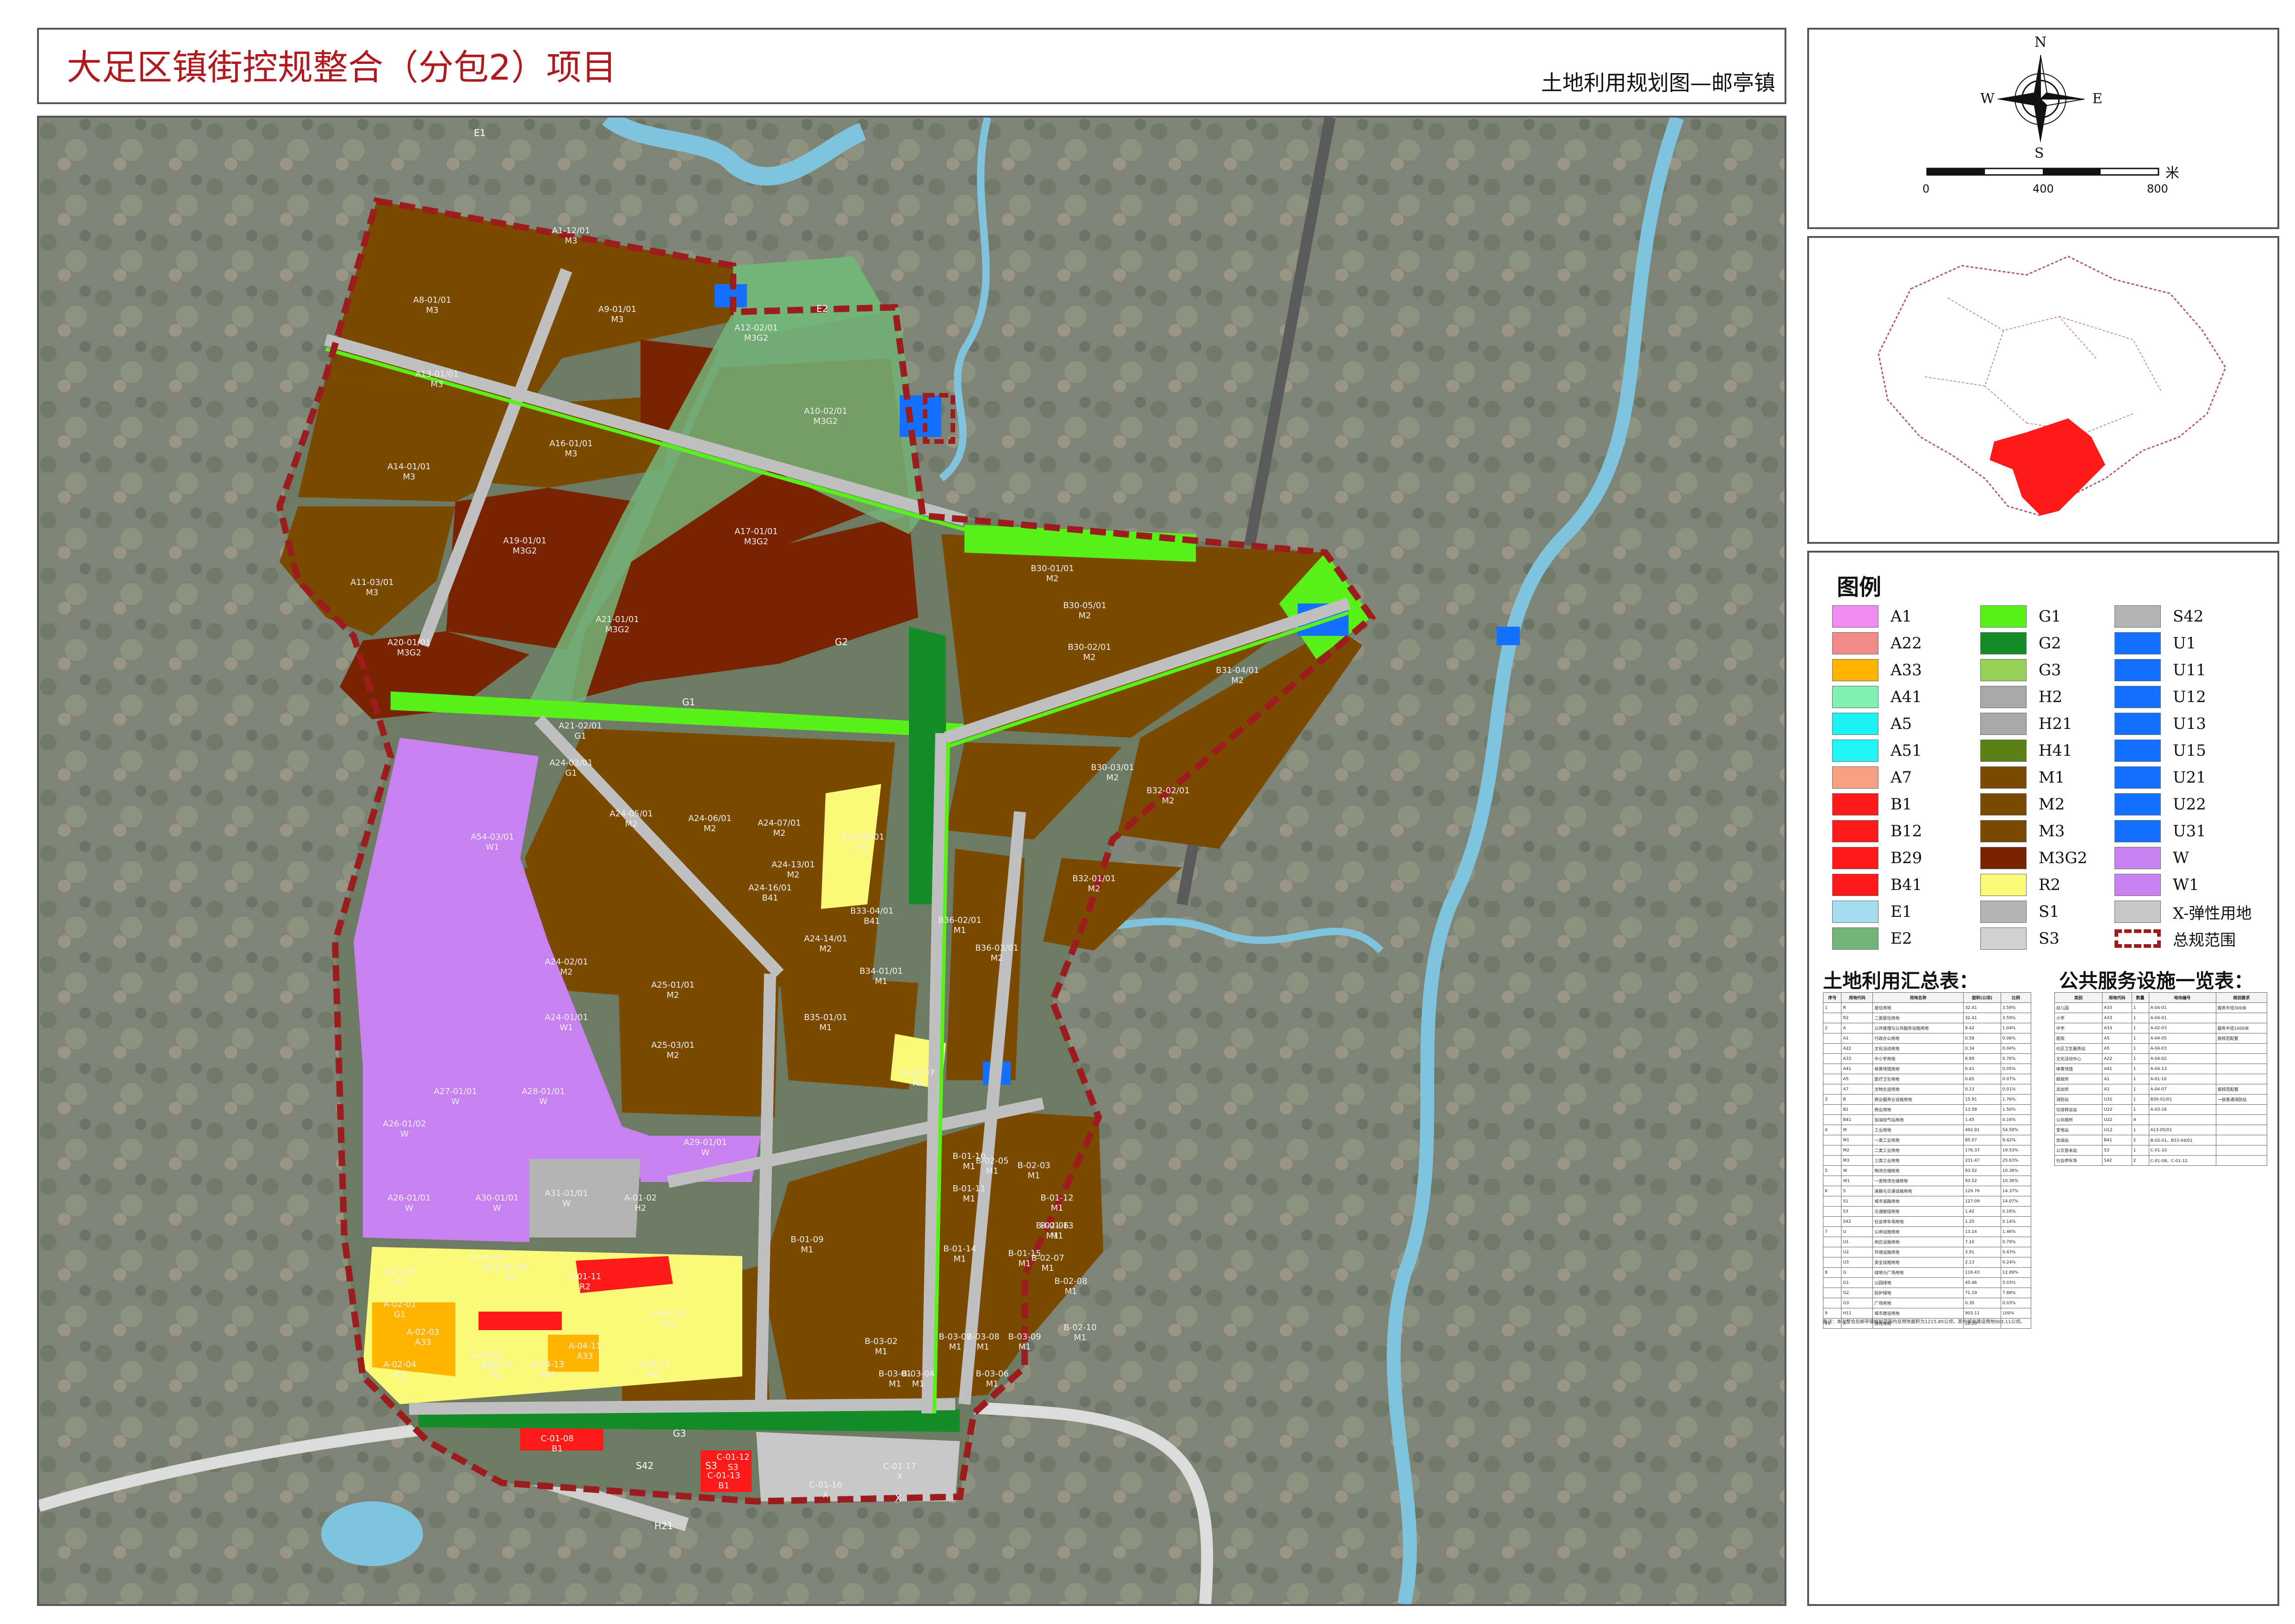 The image size is (2295, 1624). What do you see at coordinates (1918, 997) in the screenshot?
I see `table-header-cell: 用地名称` at bounding box center [1918, 997].